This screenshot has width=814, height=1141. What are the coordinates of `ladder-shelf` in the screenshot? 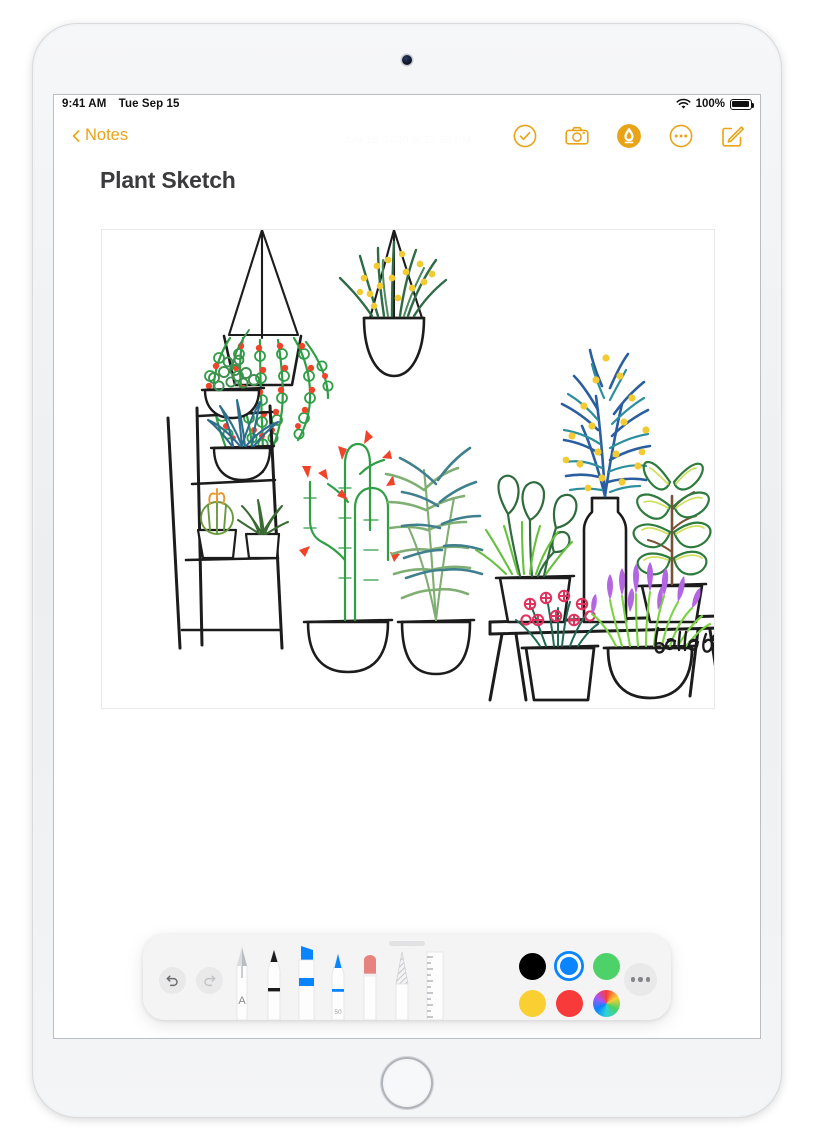 It's located at (227, 489).